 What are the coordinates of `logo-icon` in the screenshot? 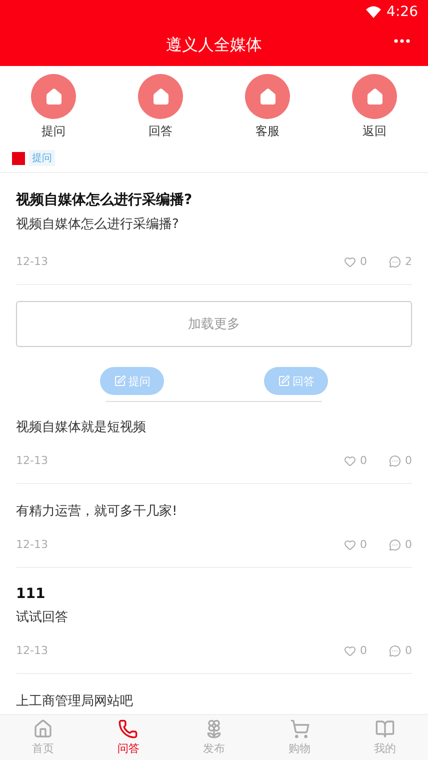 It's located at (18, 158).